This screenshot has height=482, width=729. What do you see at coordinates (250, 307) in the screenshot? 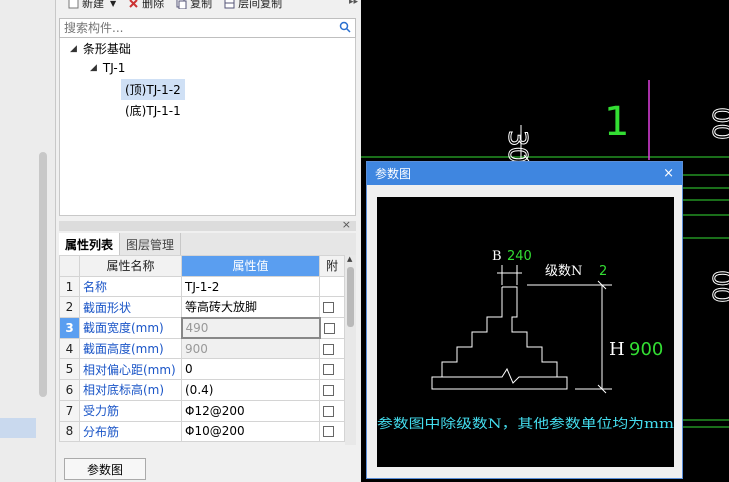
I see `property-value: 等高砖大放脚` at bounding box center [250, 307].